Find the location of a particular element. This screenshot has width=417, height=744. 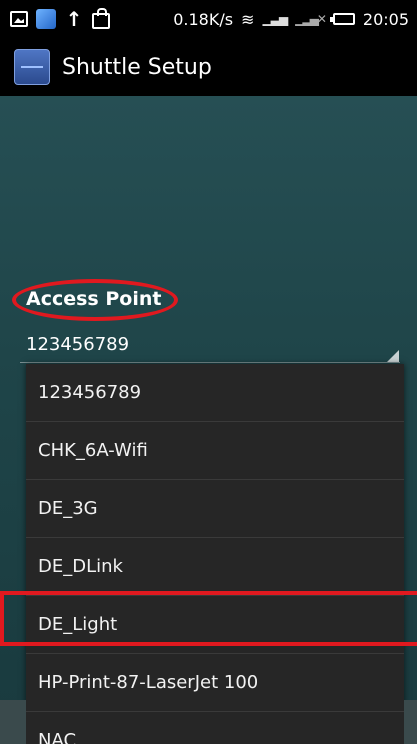

upload-arrow-icon: ↑ is located at coordinates (74, 19).